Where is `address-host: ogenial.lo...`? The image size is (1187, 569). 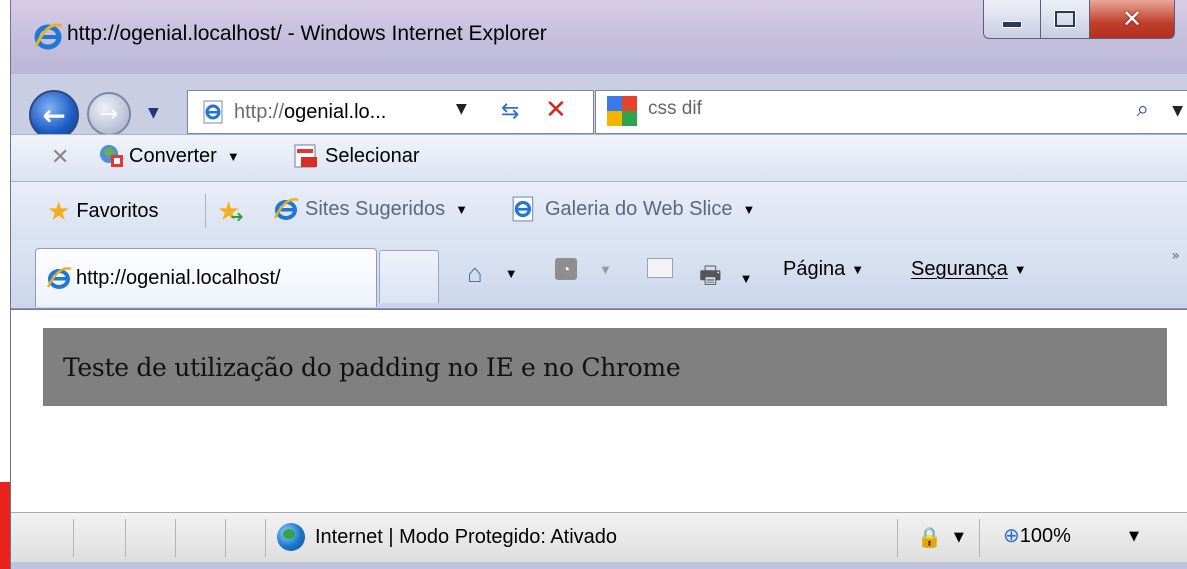 address-host: ogenial.lo... is located at coordinates (335, 111).